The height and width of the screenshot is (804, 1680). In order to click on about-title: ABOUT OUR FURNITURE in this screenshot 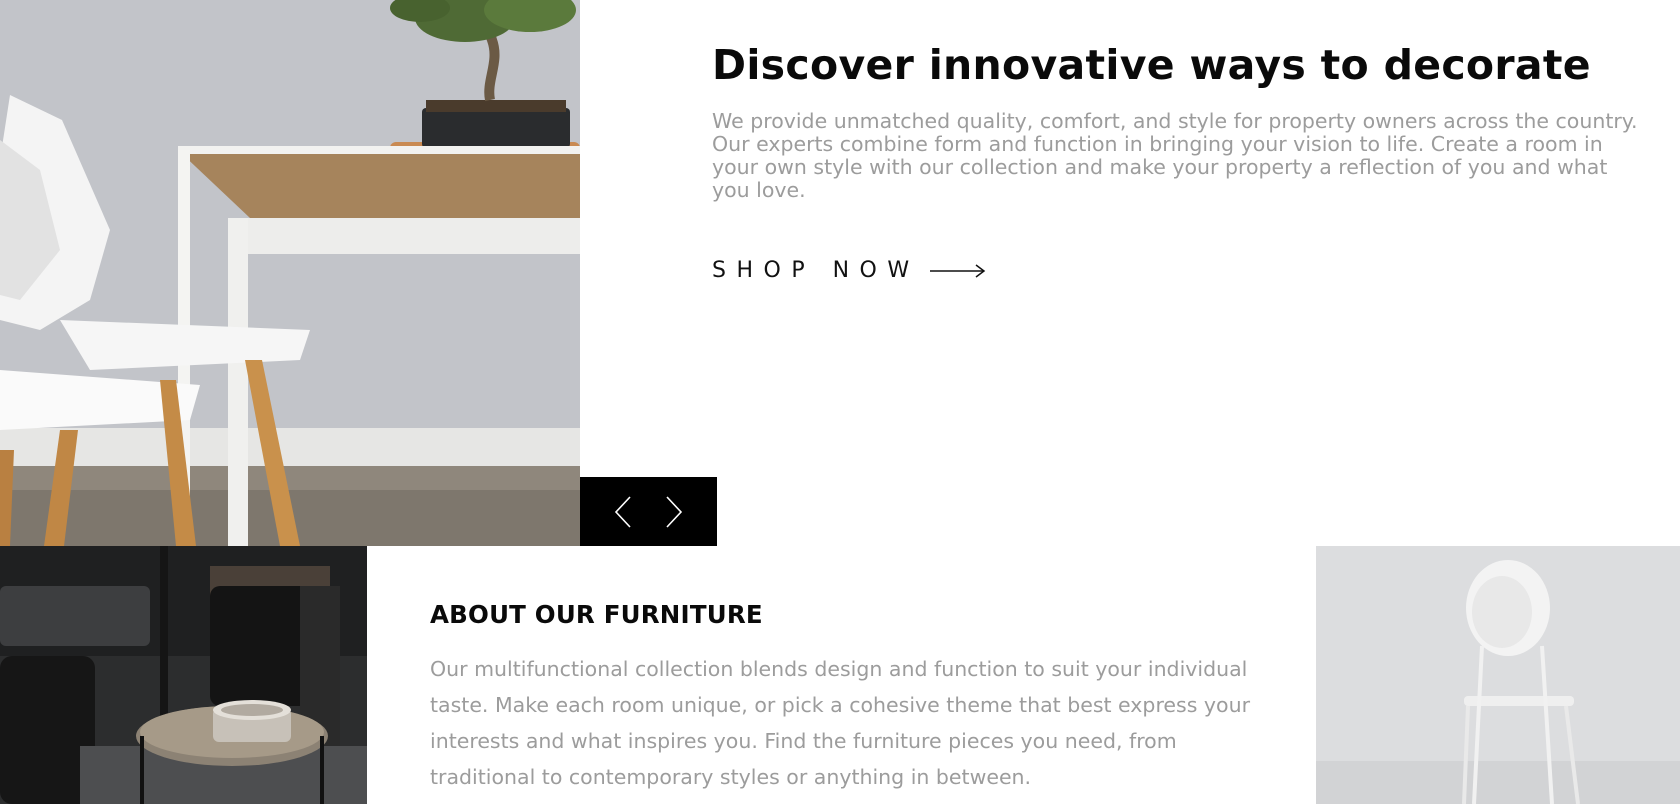, I will do `click(596, 614)`.